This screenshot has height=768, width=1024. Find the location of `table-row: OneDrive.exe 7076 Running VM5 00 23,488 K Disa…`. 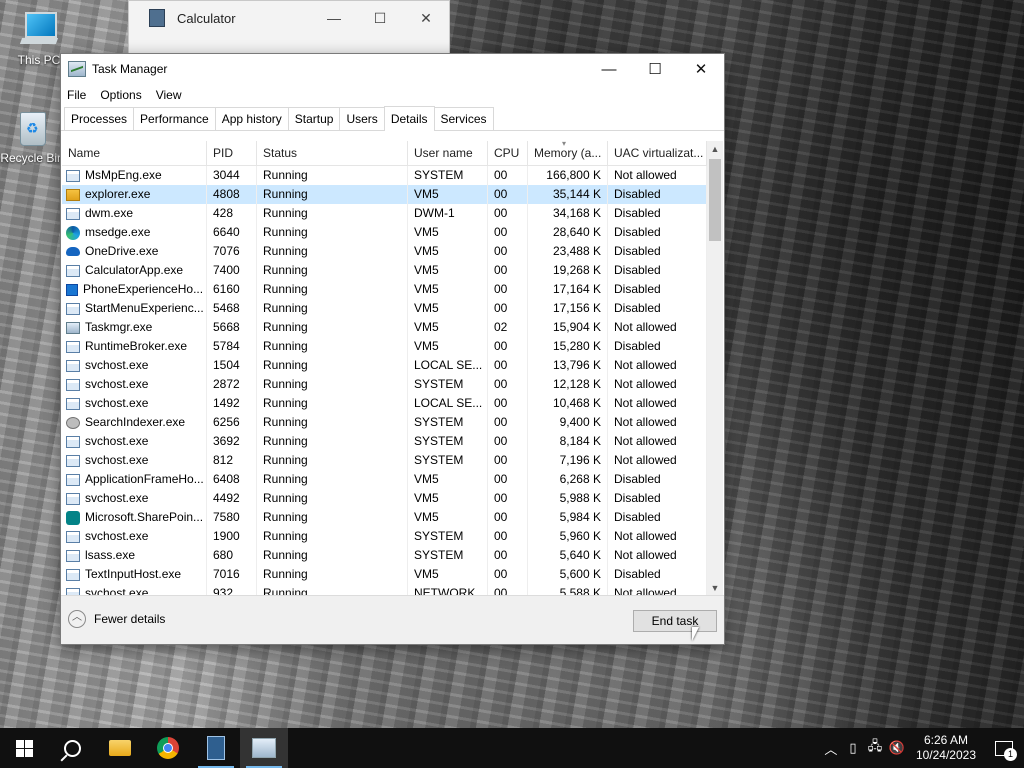

table-row: OneDrive.exe 7076 Running VM5 00 23,488 K Disa… is located at coordinates (384, 251).